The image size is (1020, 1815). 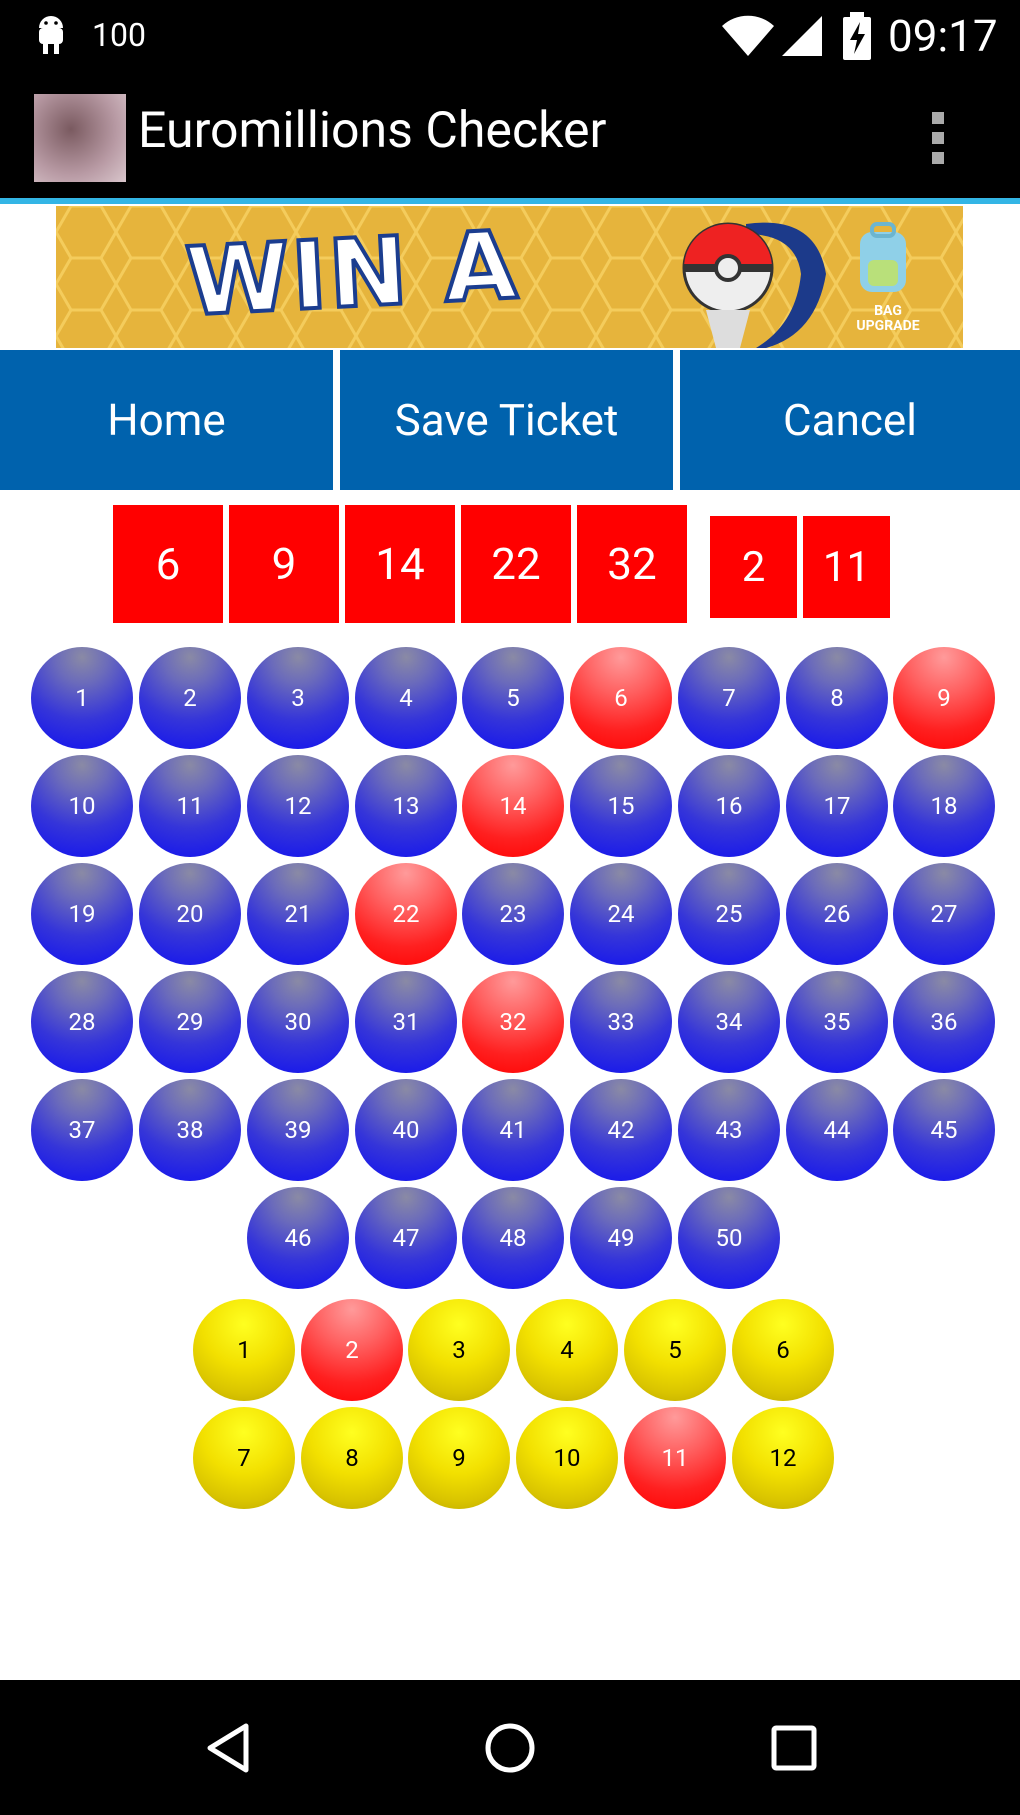 What do you see at coordinates (857, 36) in the screenshot?
I see `battery-charging-icon` at bounding box center [857, 36].